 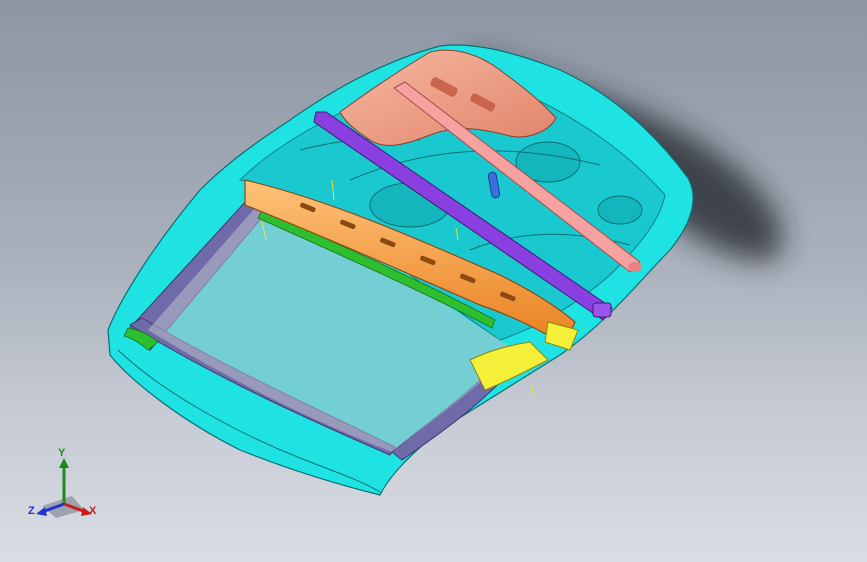 What do you see at coordinates (602, 310) in the screenshot?
I see `cross-bar-end-cap` at bounding box center [602, 310].